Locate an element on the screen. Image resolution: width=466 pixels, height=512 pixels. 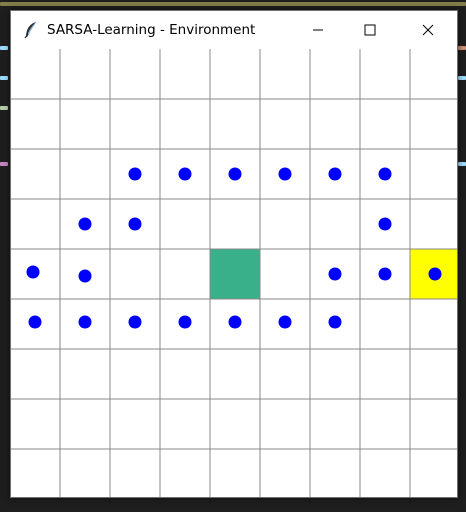
maximize-icon is located at coordinates (370, 30).